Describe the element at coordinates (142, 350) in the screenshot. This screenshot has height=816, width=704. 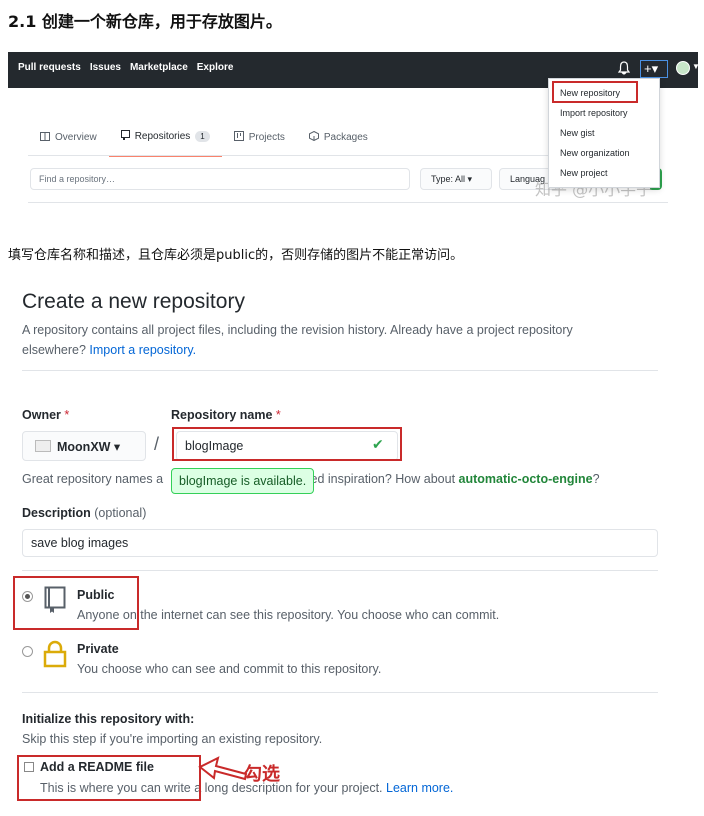
I see `import-repository-link: Import a repository.` at that location.